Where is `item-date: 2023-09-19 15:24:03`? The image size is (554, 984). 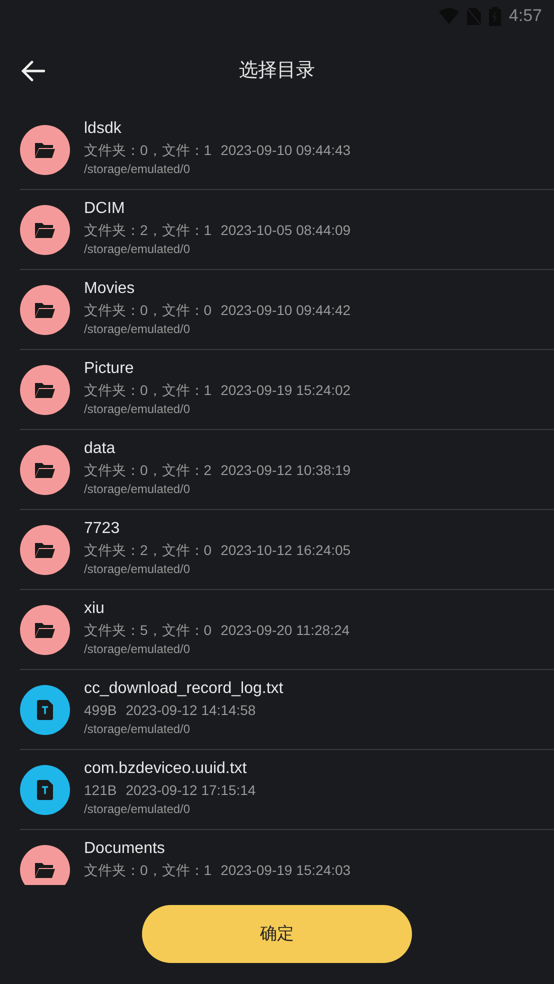
item-date: 2023-09-19 15:24:03 is located at coordinates (285, 870).